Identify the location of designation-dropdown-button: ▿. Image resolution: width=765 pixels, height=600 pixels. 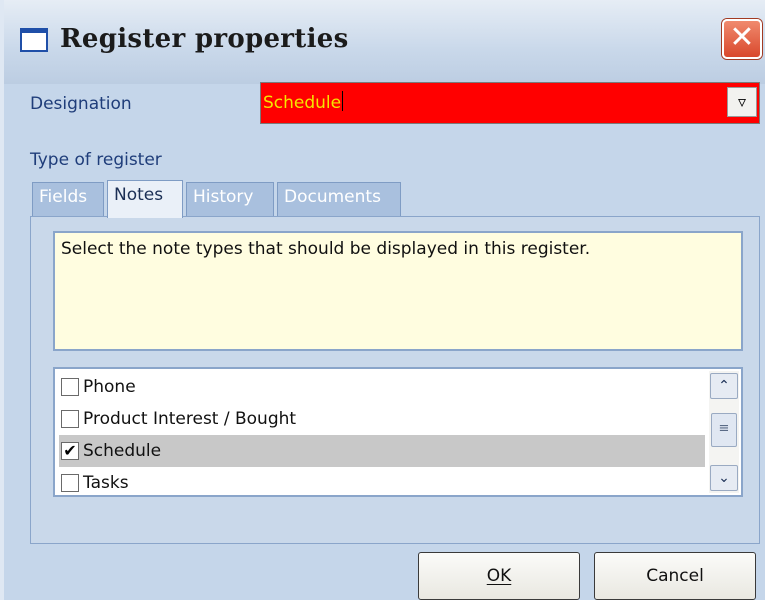
(742, 102).